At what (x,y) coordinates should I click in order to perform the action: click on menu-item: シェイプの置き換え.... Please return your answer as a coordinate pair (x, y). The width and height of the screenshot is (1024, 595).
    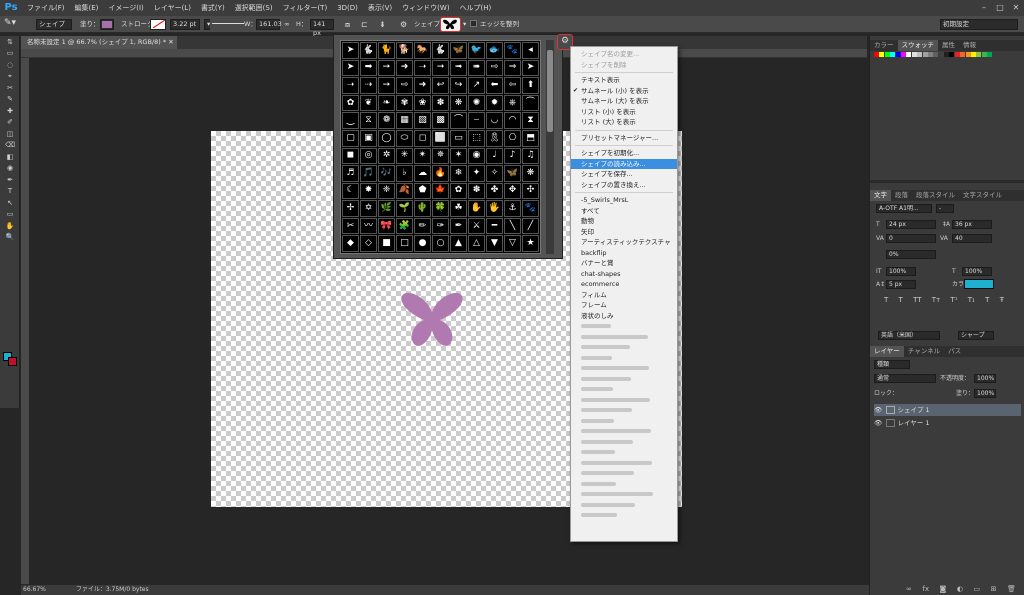
    Looking at the image, I should click on (624, 185).